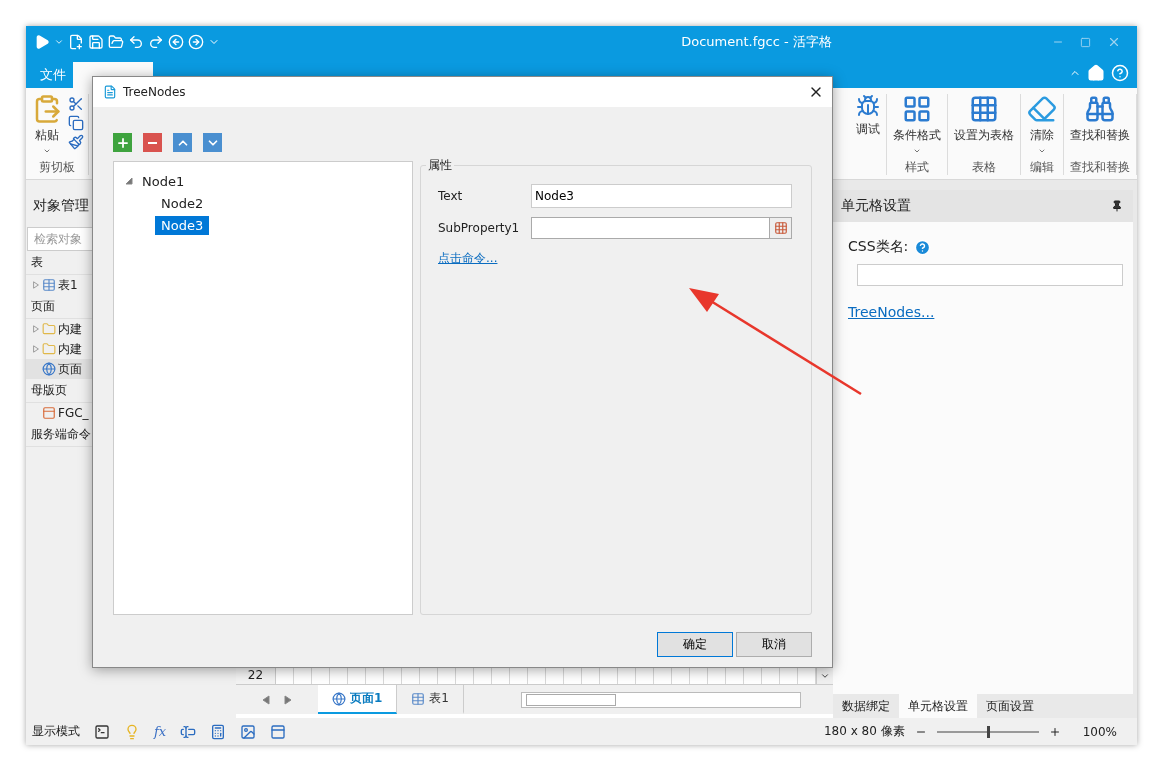 Image resolution: width=1163 pixels, height=770 pixels. Describe the element at coordinates (1054, 731) in the screenshot. I see `zoom-in-icon` at that location.